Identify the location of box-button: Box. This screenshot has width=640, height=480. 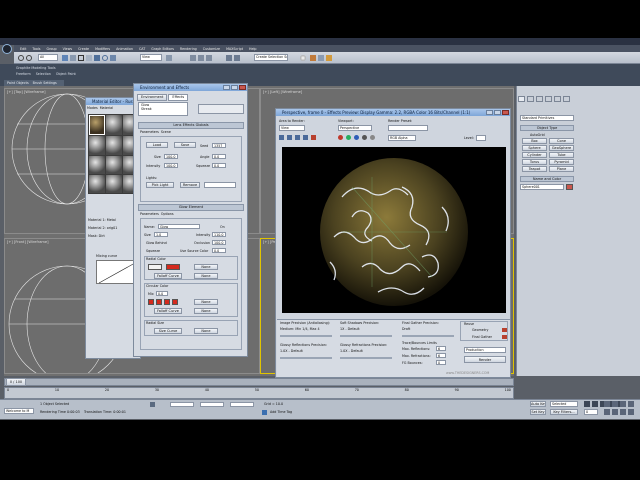
(534, 141).